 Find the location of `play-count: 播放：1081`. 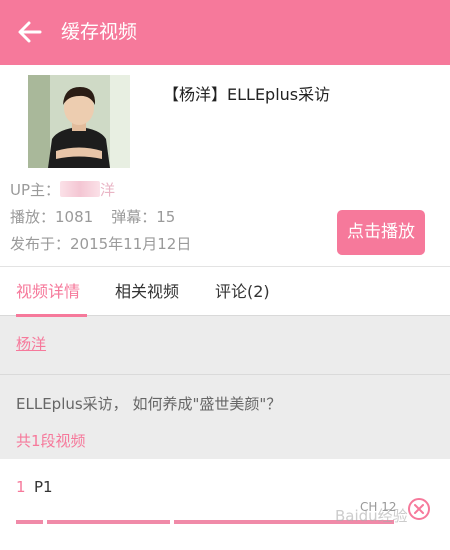

play-count: 播放：1081 is located at coordinates (52, 217).